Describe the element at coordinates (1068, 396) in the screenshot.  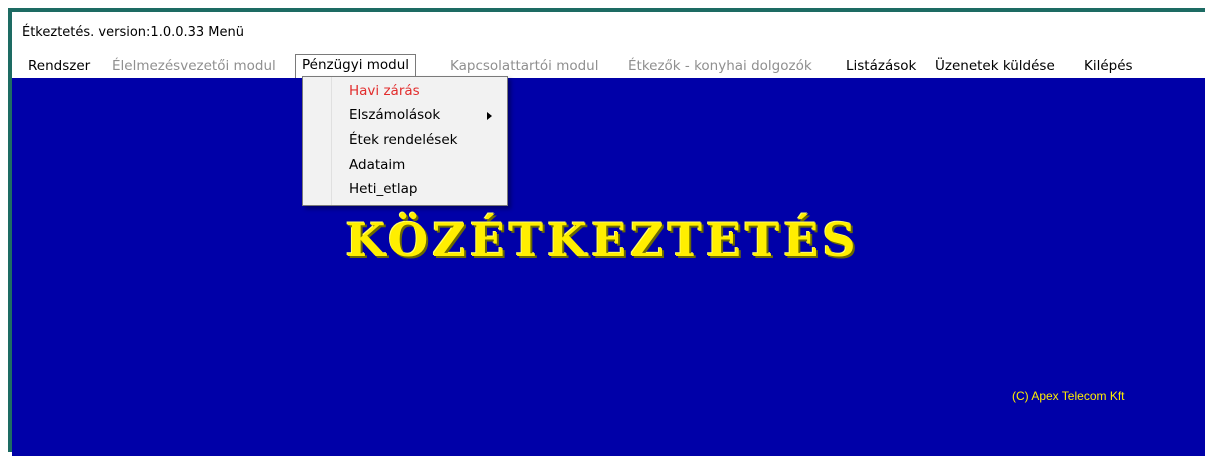
I see `copyright-text: (C) Apex Telecom Kft` at that location.